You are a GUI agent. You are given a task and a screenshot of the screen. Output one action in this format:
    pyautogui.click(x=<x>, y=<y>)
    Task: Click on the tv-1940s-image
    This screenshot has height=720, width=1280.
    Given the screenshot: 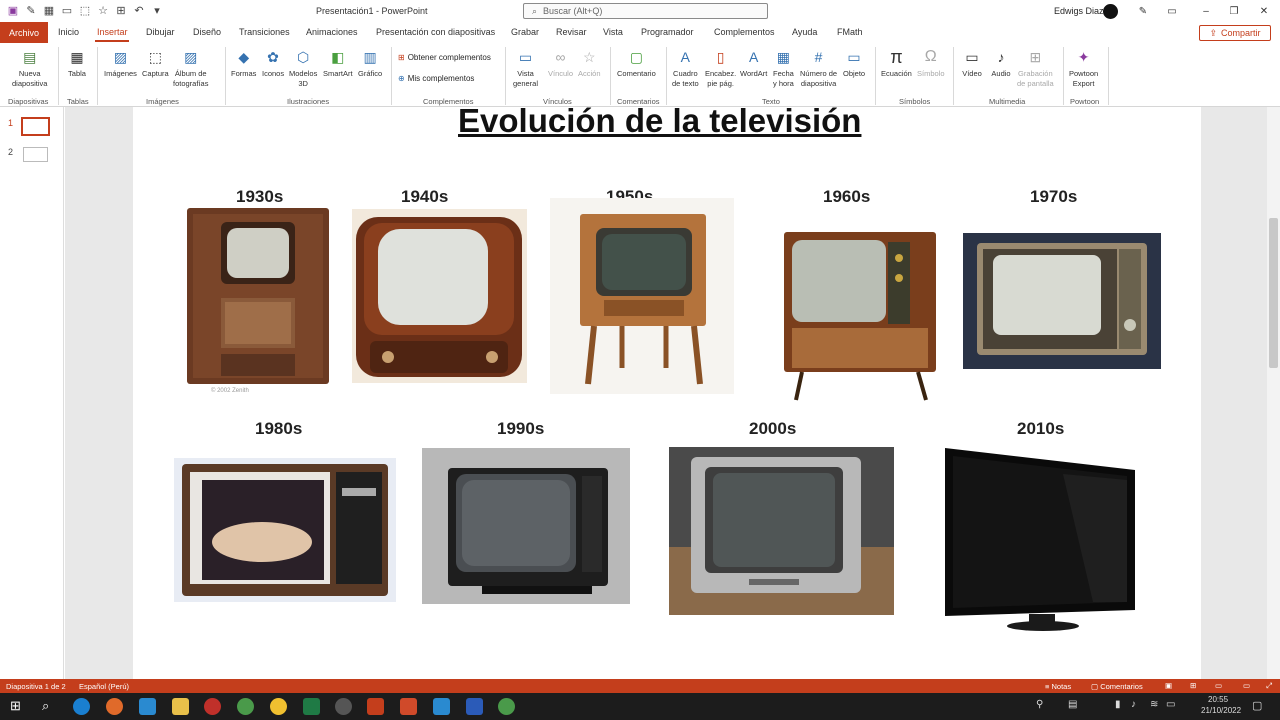 What is the action you would take?
    pyautogui.click(x=439, y=296)
    